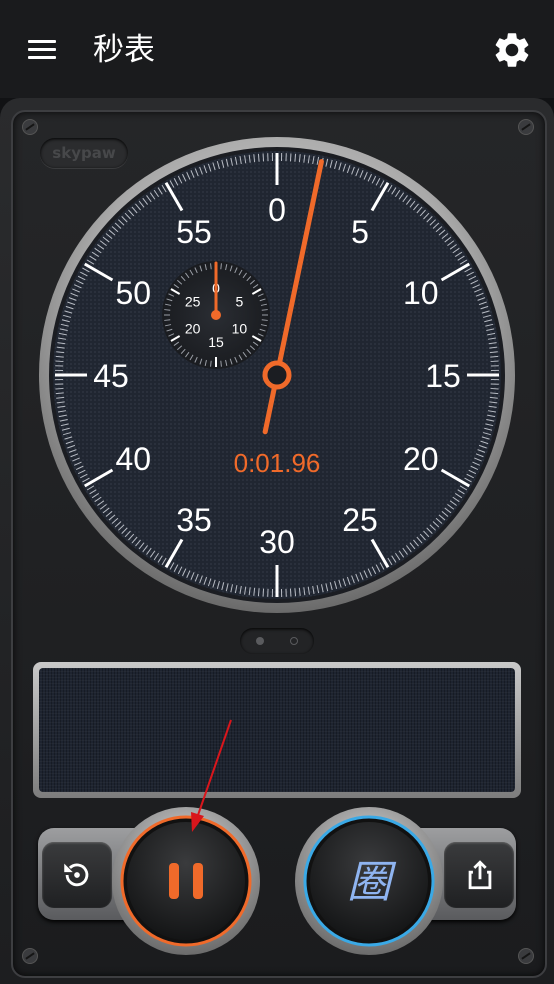  Describe the element at coordinates (193, 302) in the screenshot. I see `sub-dial-label: 25` at that location.